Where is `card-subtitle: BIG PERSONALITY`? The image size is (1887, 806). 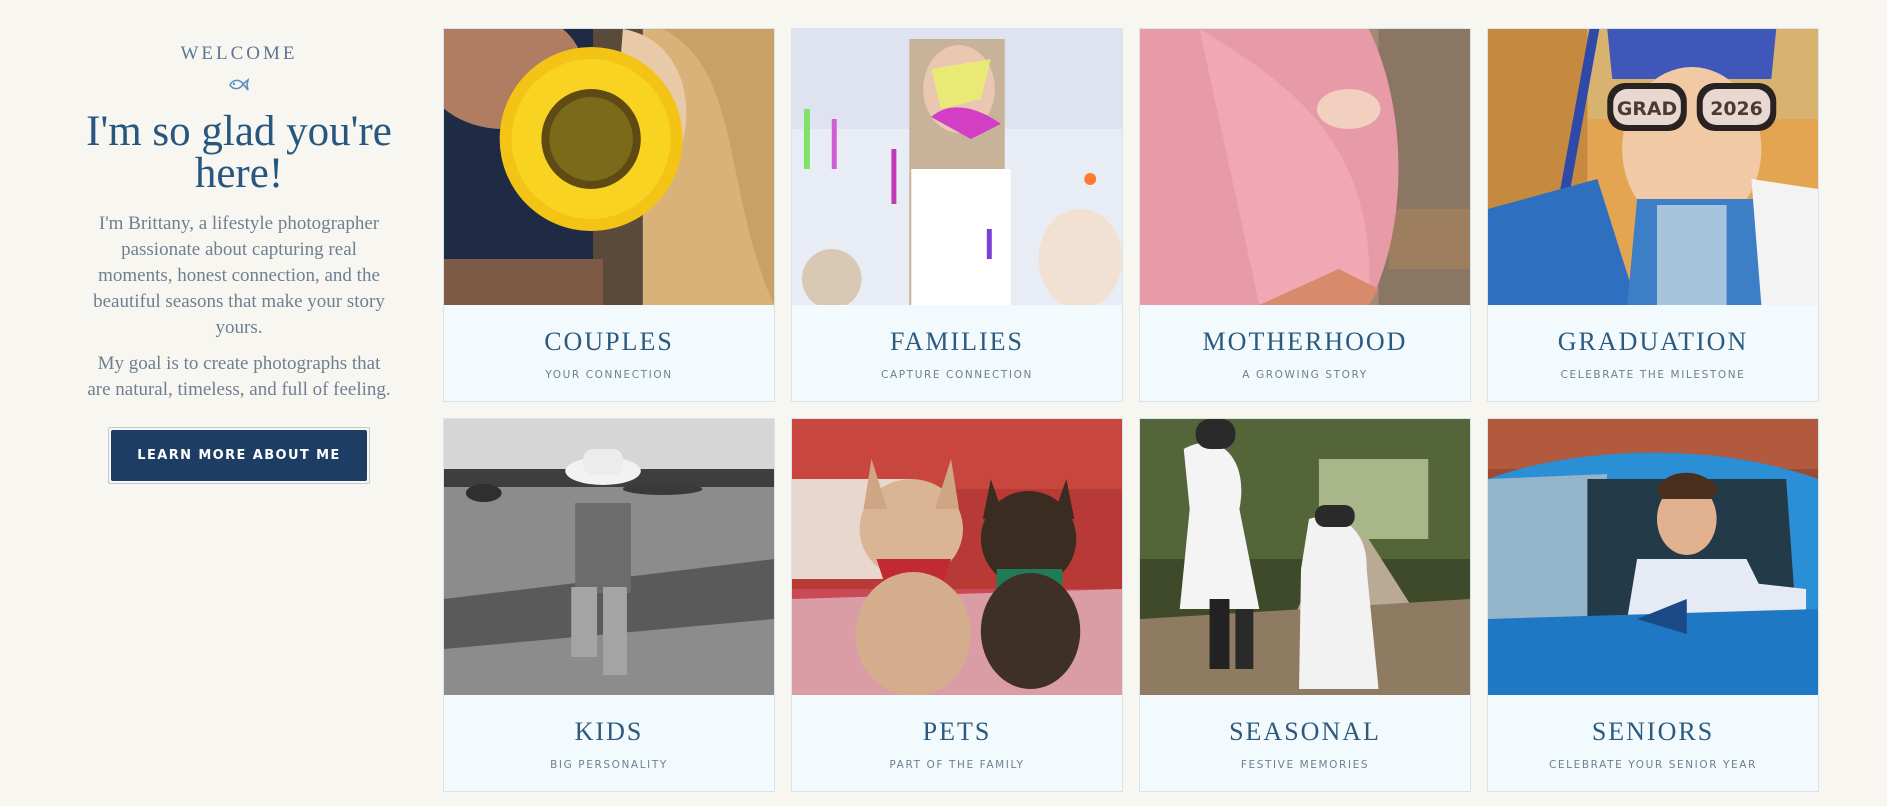 card-subtitle: BIG PERSONALITY is located at coordinates (609, 765).